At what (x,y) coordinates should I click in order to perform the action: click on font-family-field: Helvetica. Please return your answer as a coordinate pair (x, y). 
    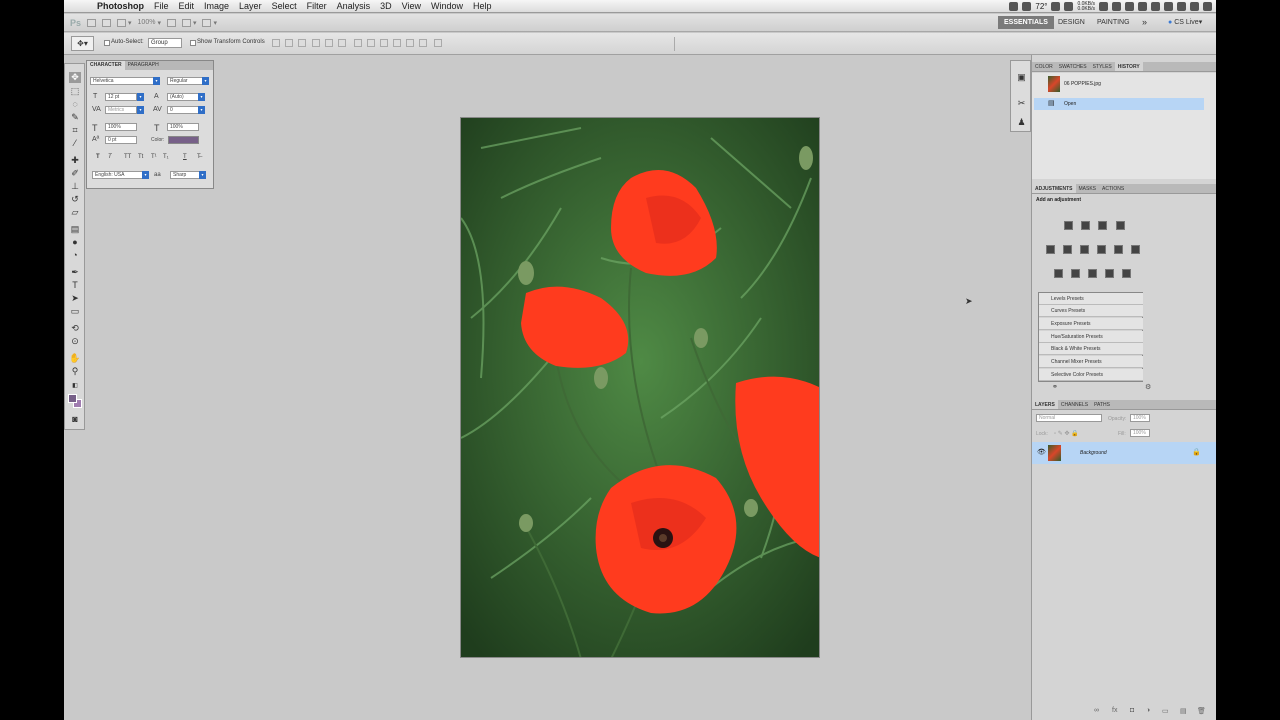
    Looking at the image, I should click on (122, 81).